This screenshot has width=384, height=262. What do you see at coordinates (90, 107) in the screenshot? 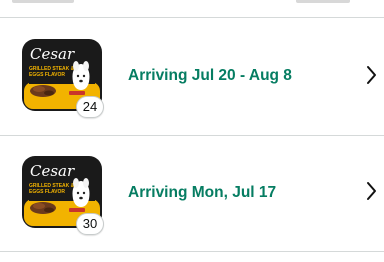
I see `quantity-badge: 24` at bounding box center [90, 107].